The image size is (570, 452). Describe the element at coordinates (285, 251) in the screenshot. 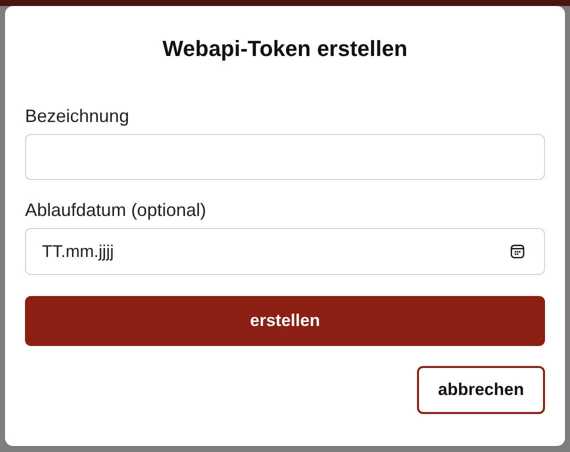

I see `date-field: TT.mm.jjjj` at that location.